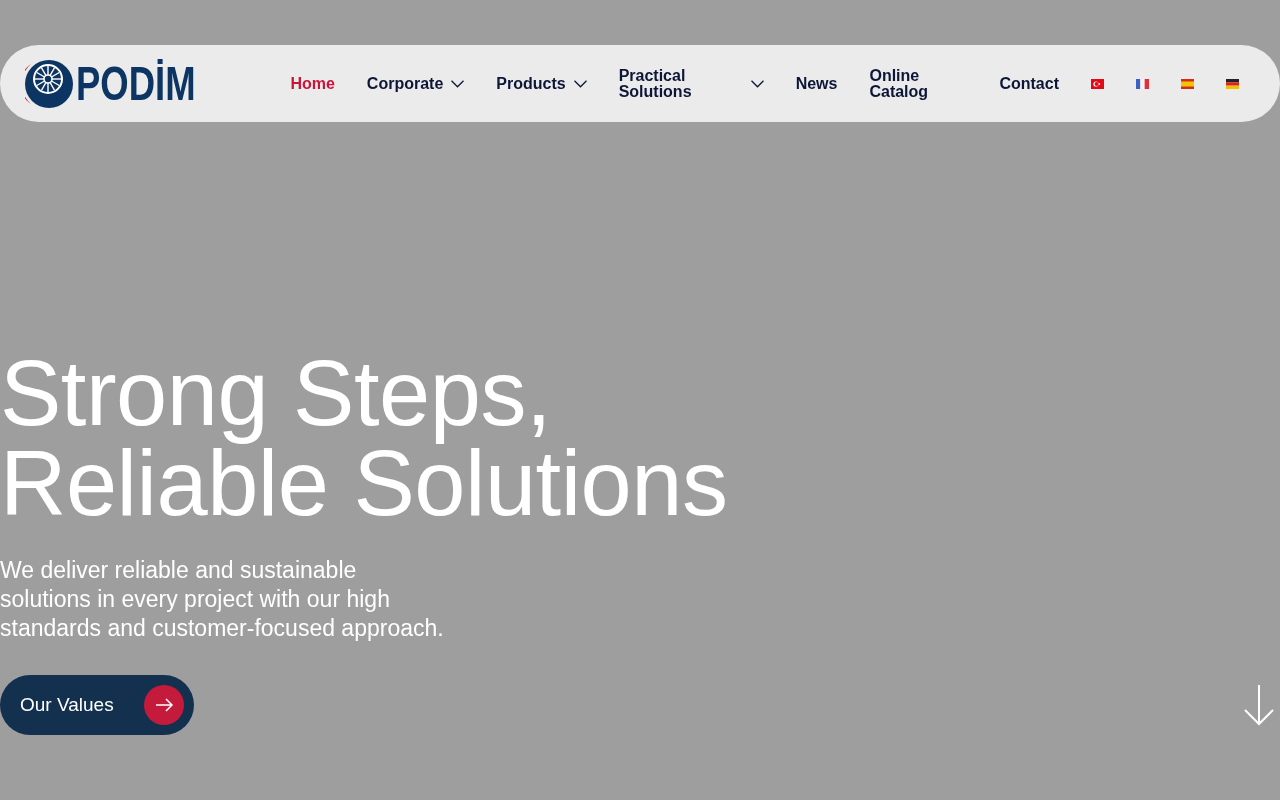  Describe the element at coordinates (222, 599) in the screenshot. I see `hero-text: We deliver reliable and sustainable solutions in every project with our high standards and customer-focused approach.` at that location.